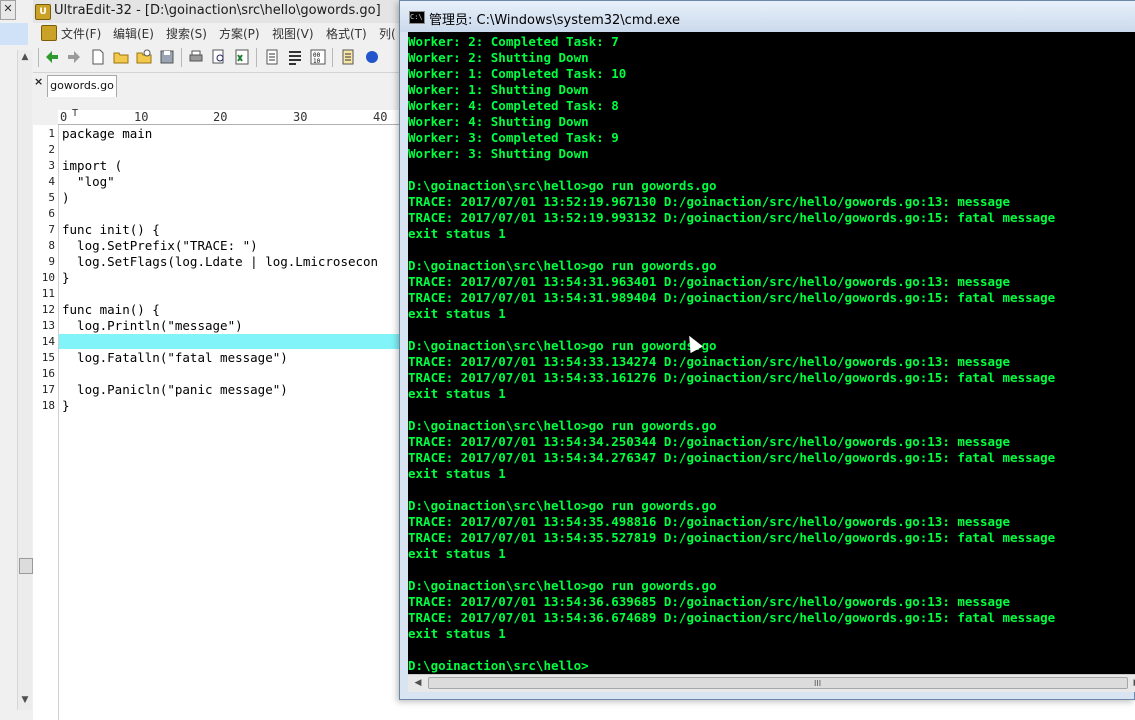  Describe the element at coordinates (293, 33) in the screenshot. I see `menu-view: 视图(V)` at that location.